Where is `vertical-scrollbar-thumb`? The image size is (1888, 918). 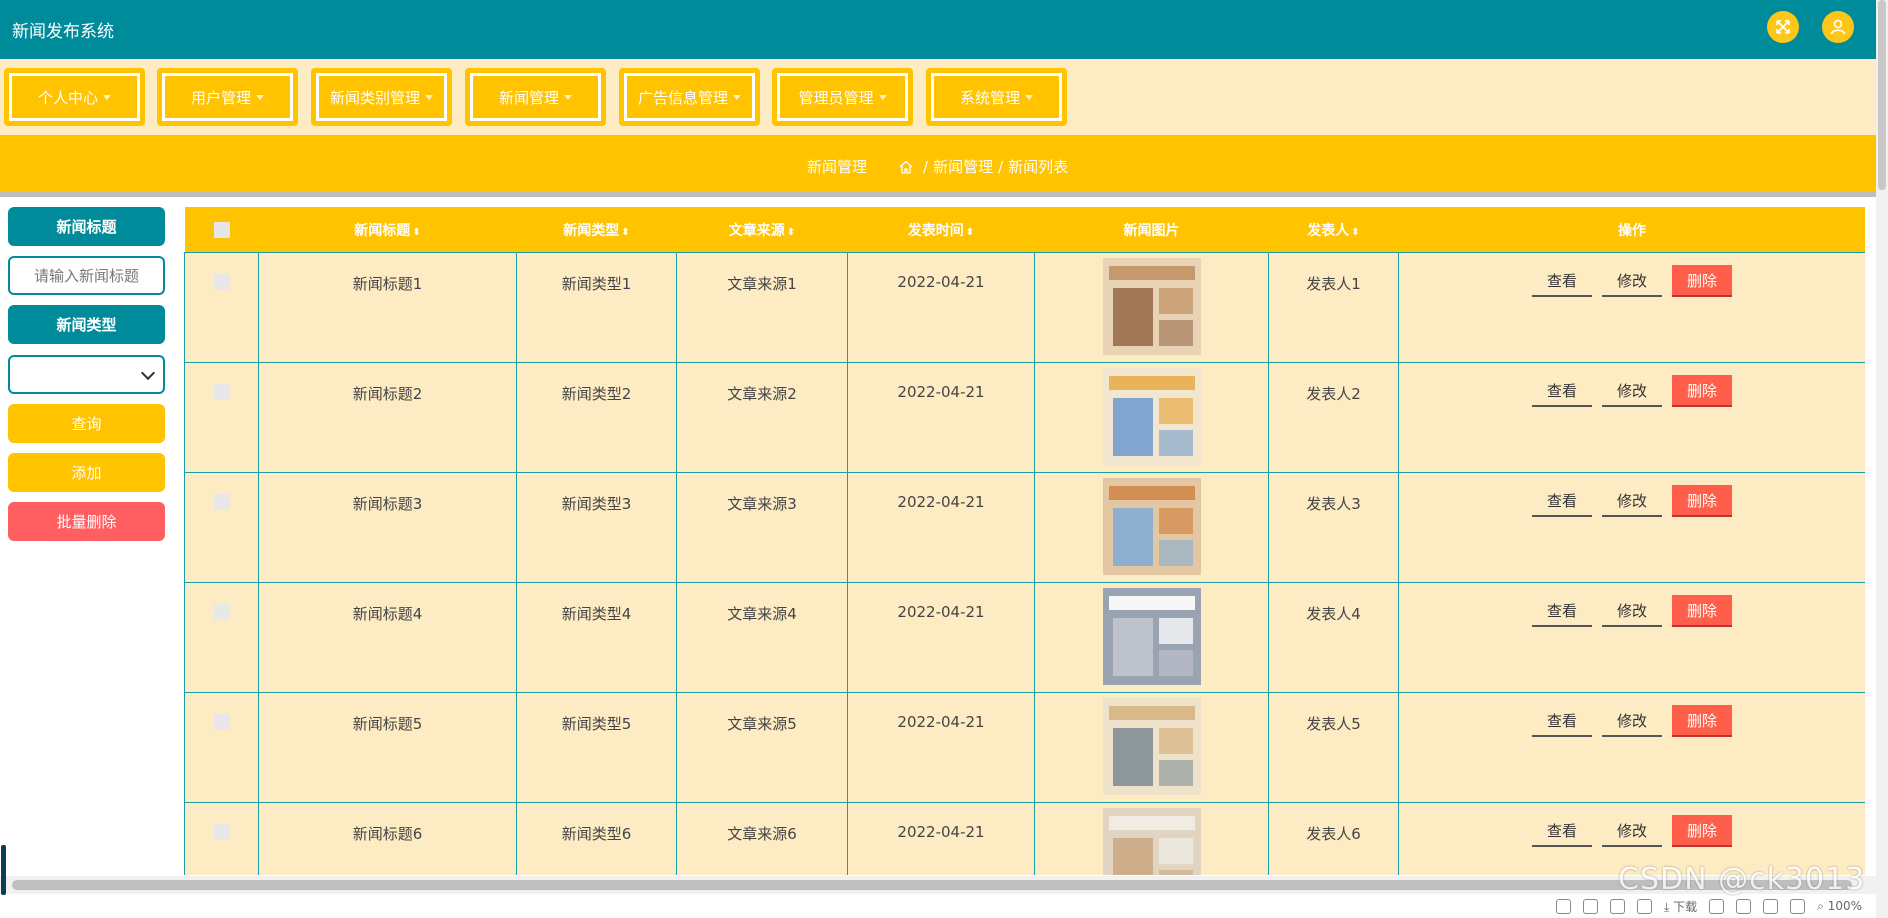 vertical-scrollbar-thumb is located at coordinates (1882, 95).